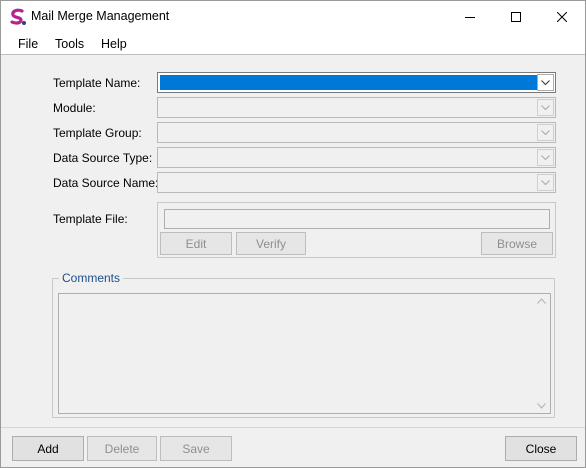 The height and width of the screenshot is (468, 586). What do you see at coordinates (541, 406) in the screenshot?
I see `scroll-down-icon` at bounding box center [541, 406].